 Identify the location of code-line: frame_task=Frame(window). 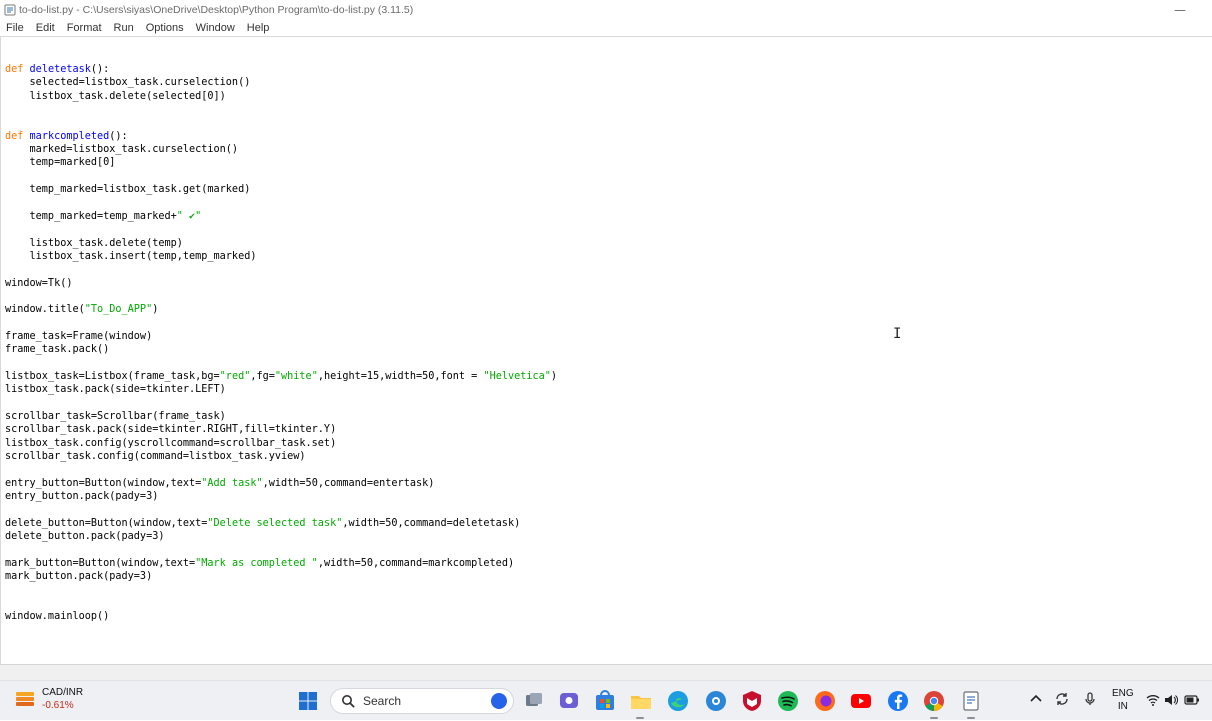
(78, 336).